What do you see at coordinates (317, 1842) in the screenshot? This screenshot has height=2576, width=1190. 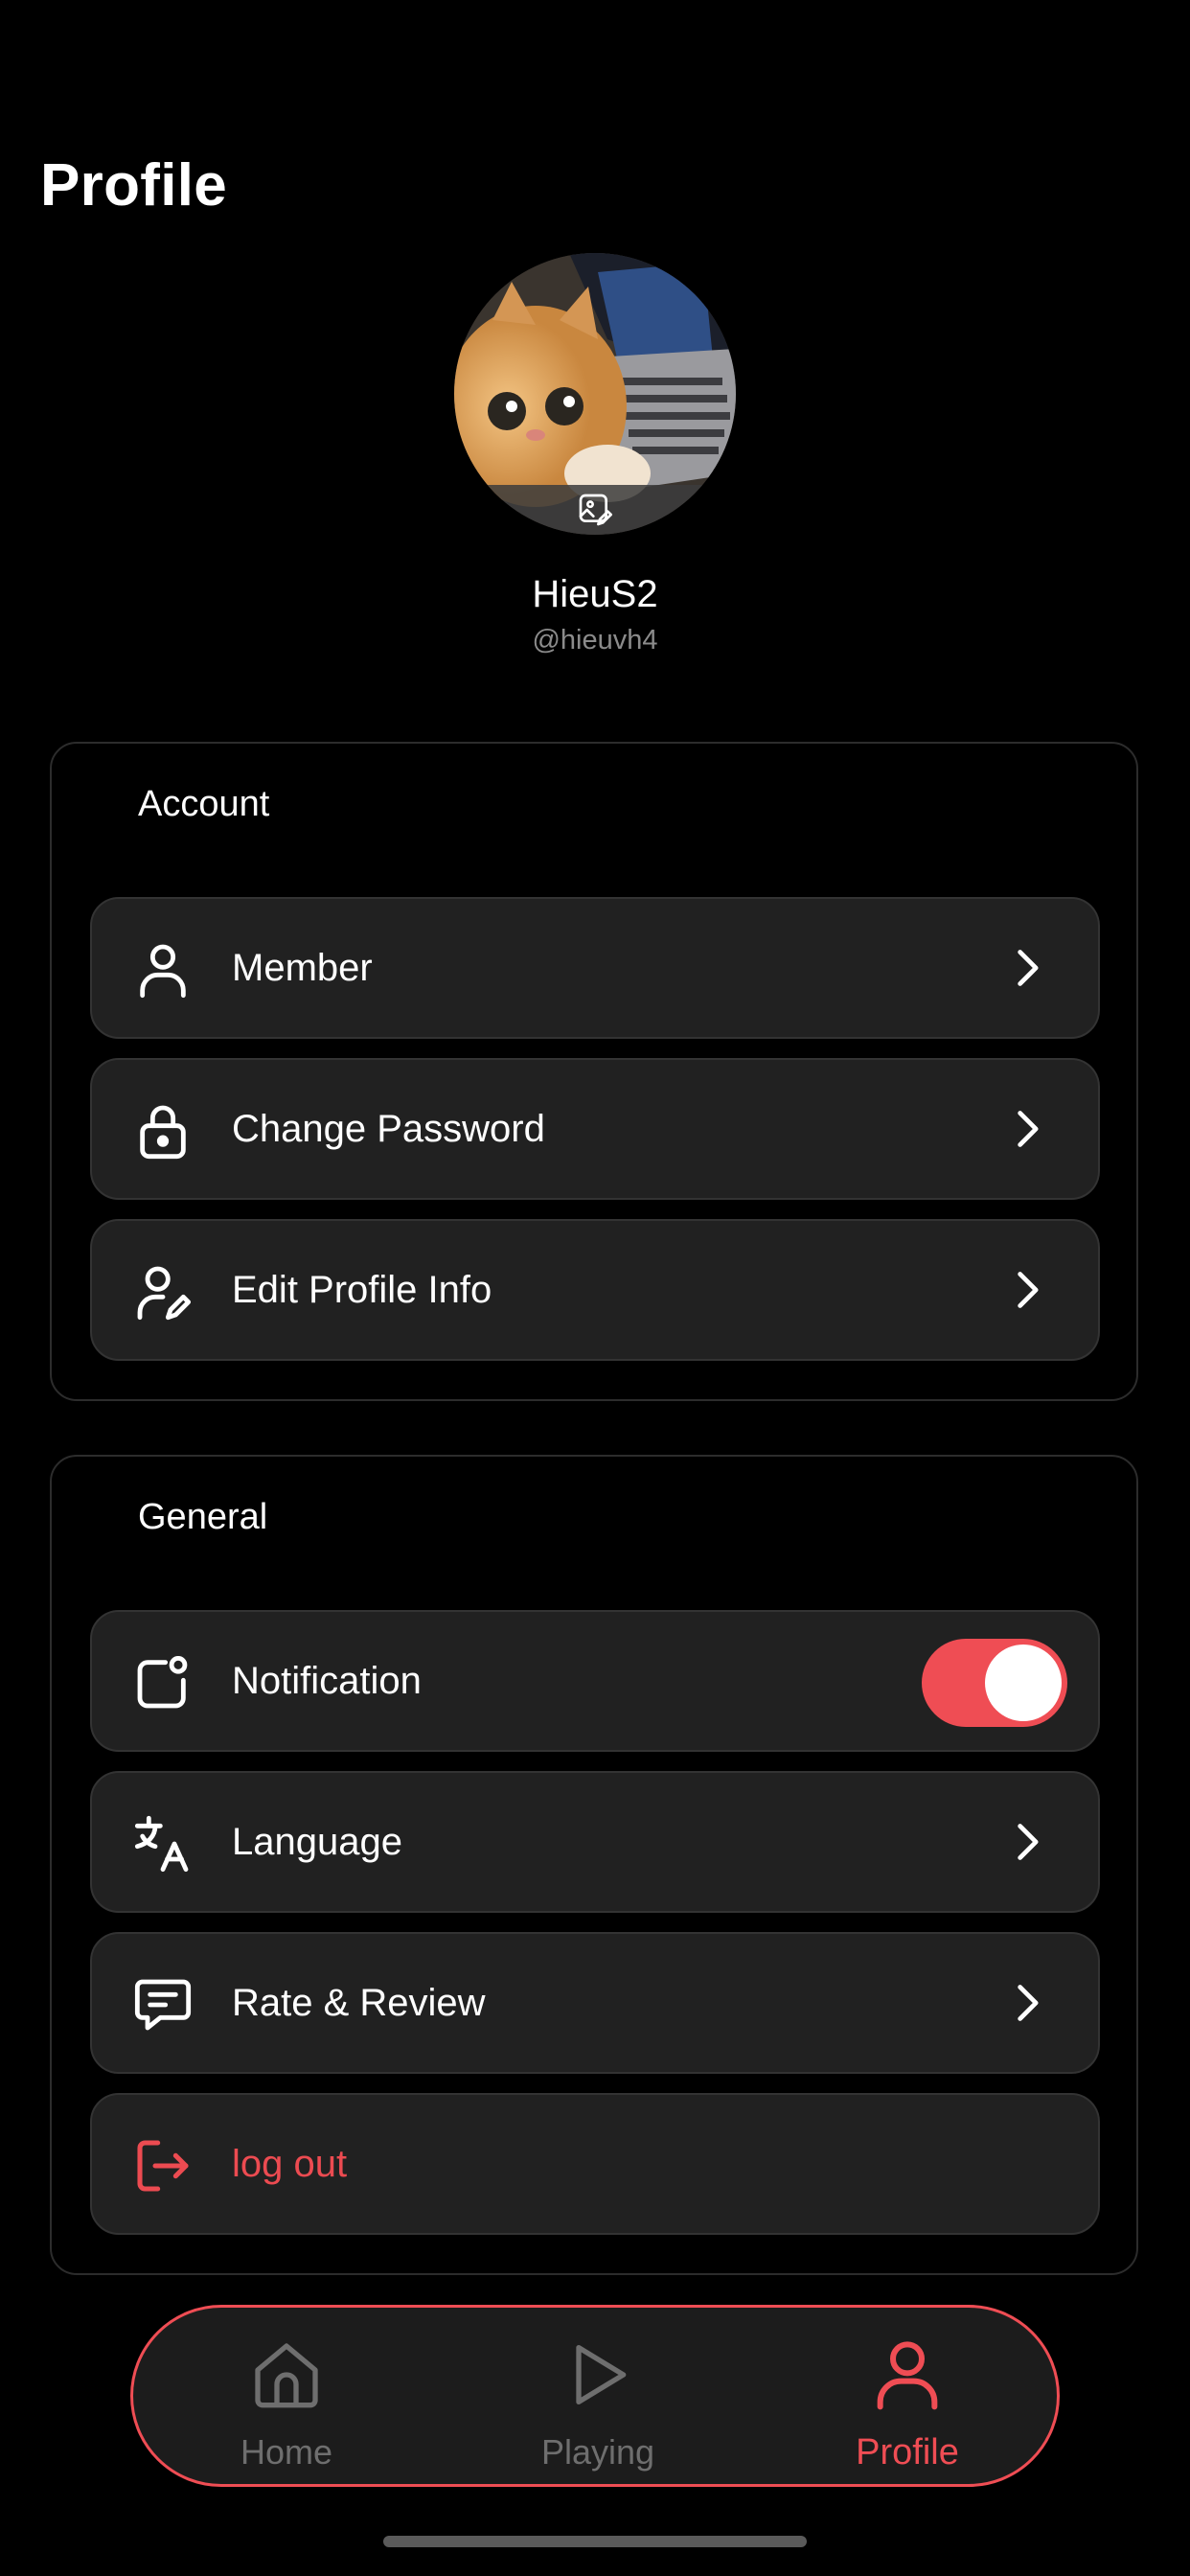 I see `language-label: Language` at bounding box center [317, 1842].